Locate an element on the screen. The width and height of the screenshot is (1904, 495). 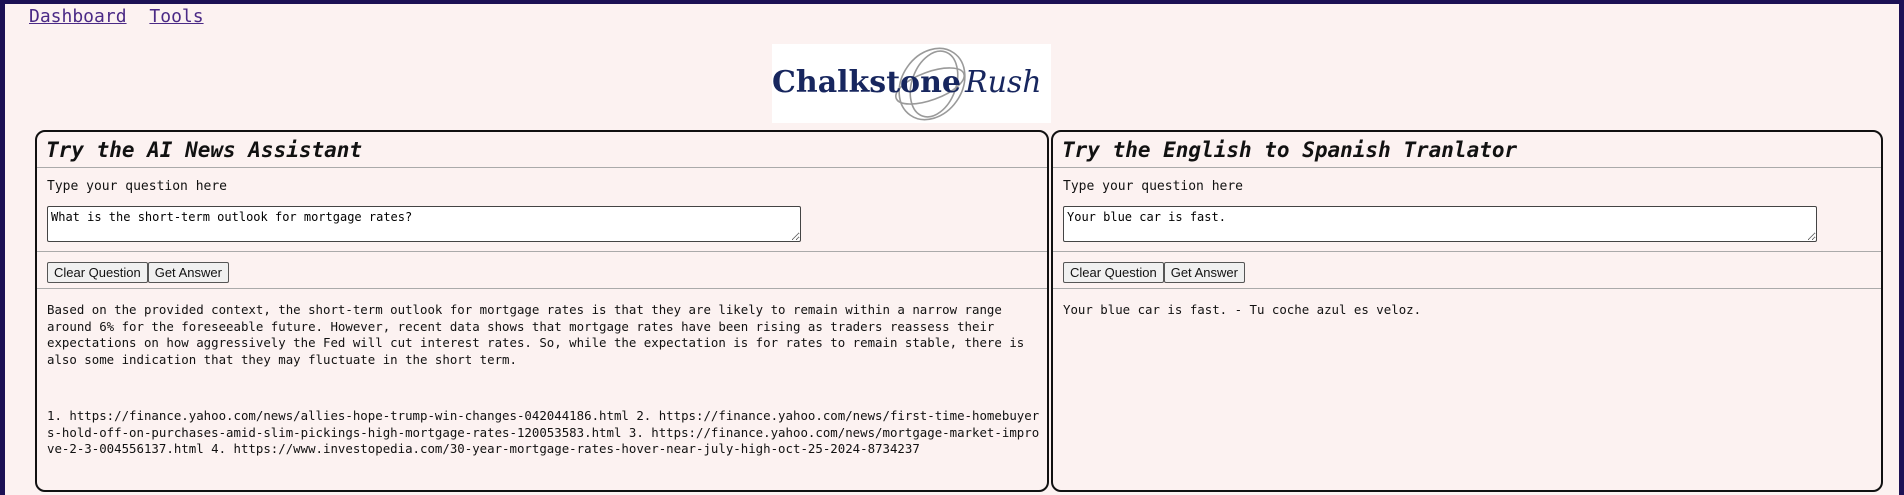
translator-get-answer-button: Get Answer is located at coordinates (1204, 272).